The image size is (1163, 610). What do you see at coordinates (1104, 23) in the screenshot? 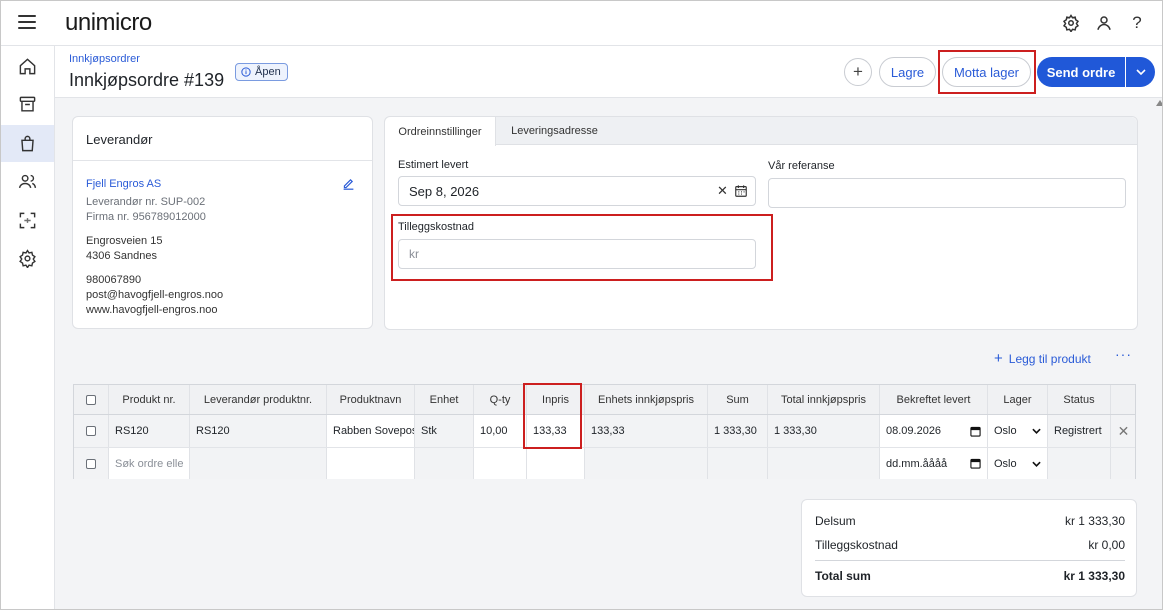
I see `user-icon` at bounding box center [1104, 23].